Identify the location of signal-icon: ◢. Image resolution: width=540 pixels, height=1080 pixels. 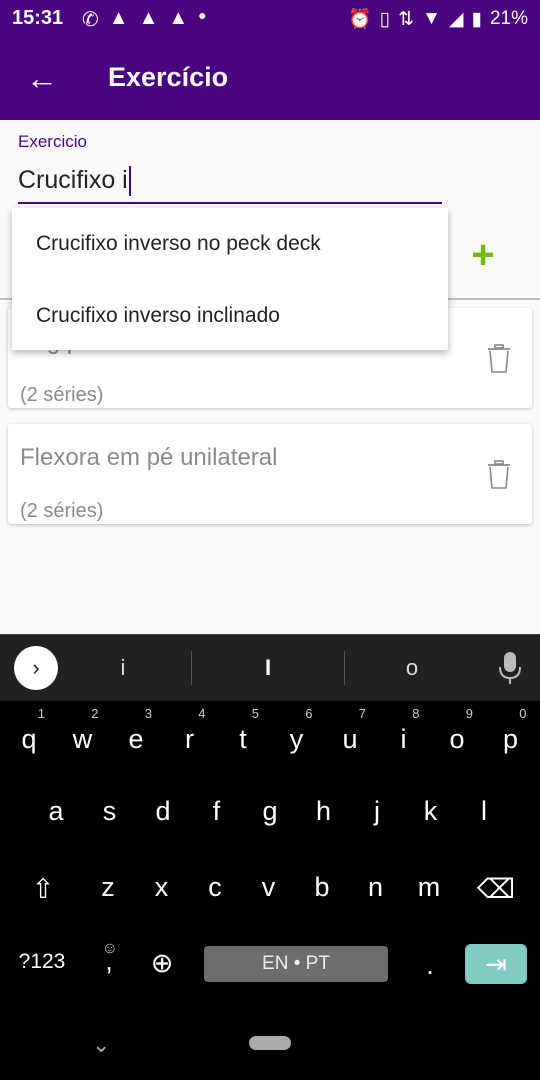
(456, 19).